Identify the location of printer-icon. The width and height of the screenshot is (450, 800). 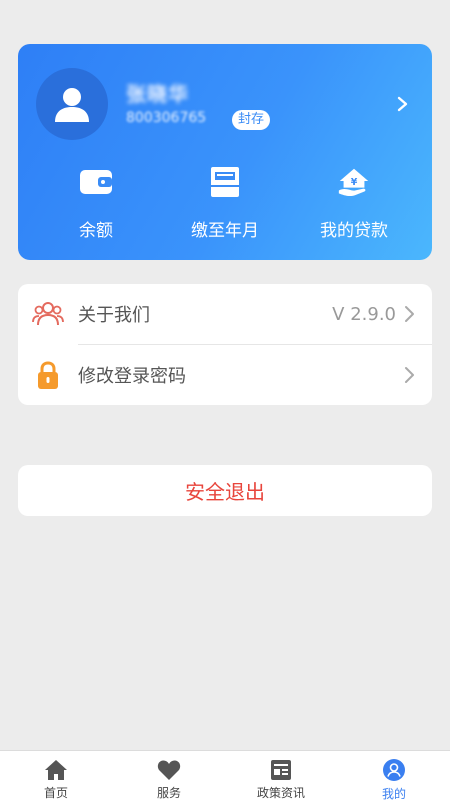
(225, 182).